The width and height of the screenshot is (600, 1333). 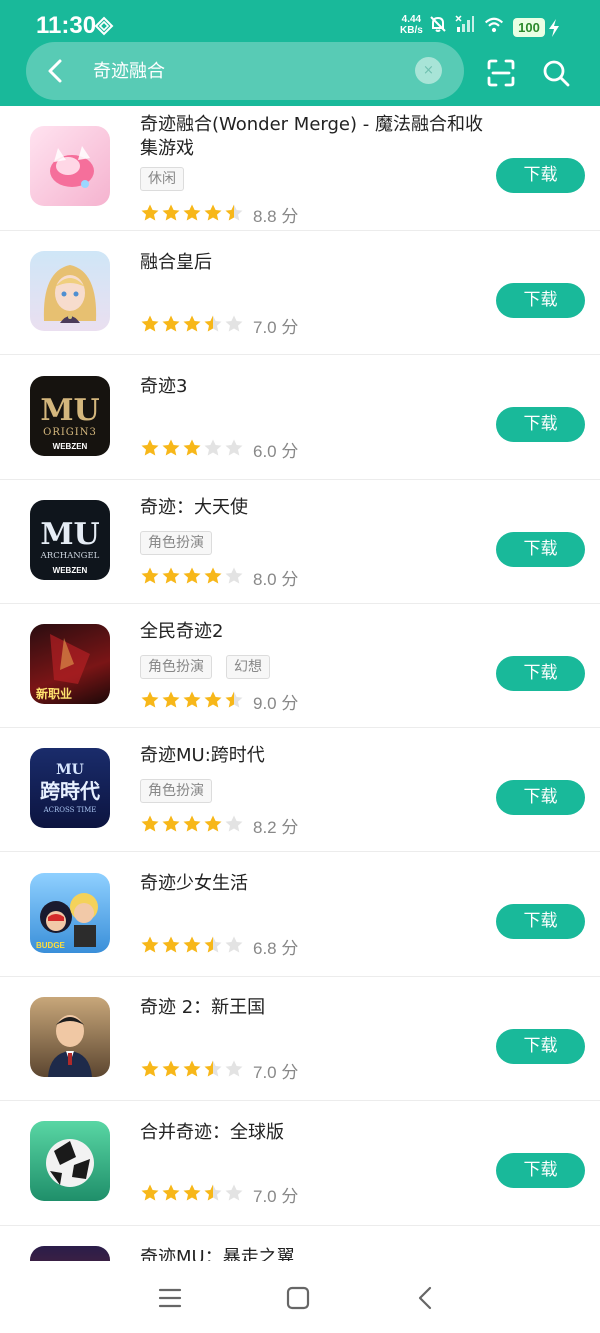 What do you see at coordinates (70, 791) in the screenshot?
I see `icon-text: 跨時代` at bounding box center [70, 791].